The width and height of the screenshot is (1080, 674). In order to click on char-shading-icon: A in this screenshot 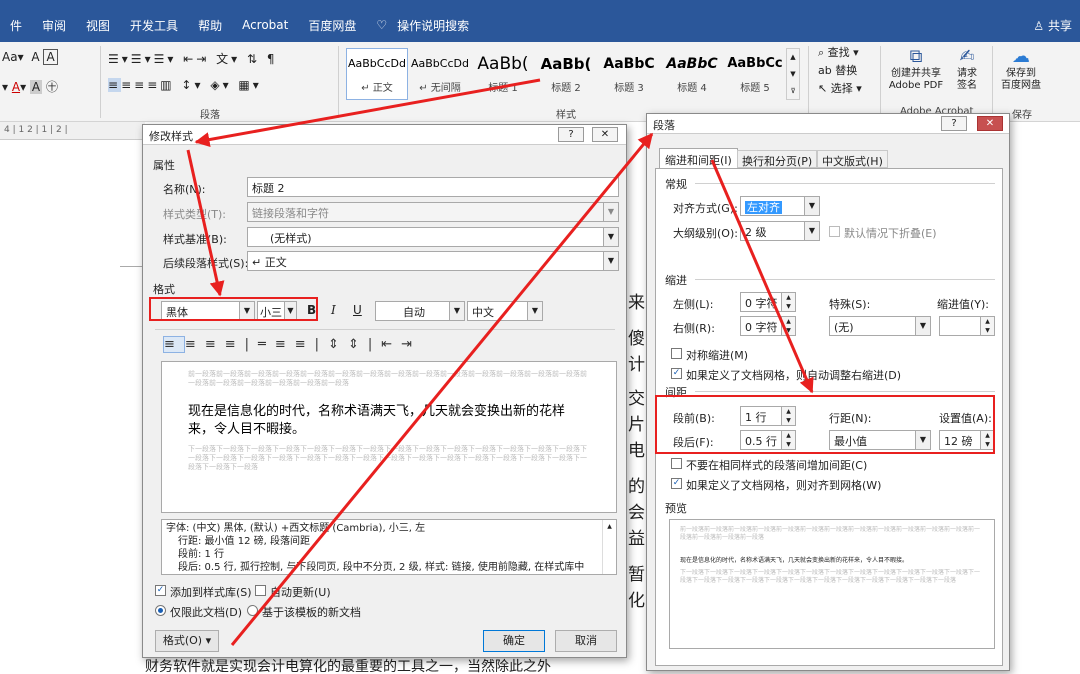, I will do `click(36, 87)`.